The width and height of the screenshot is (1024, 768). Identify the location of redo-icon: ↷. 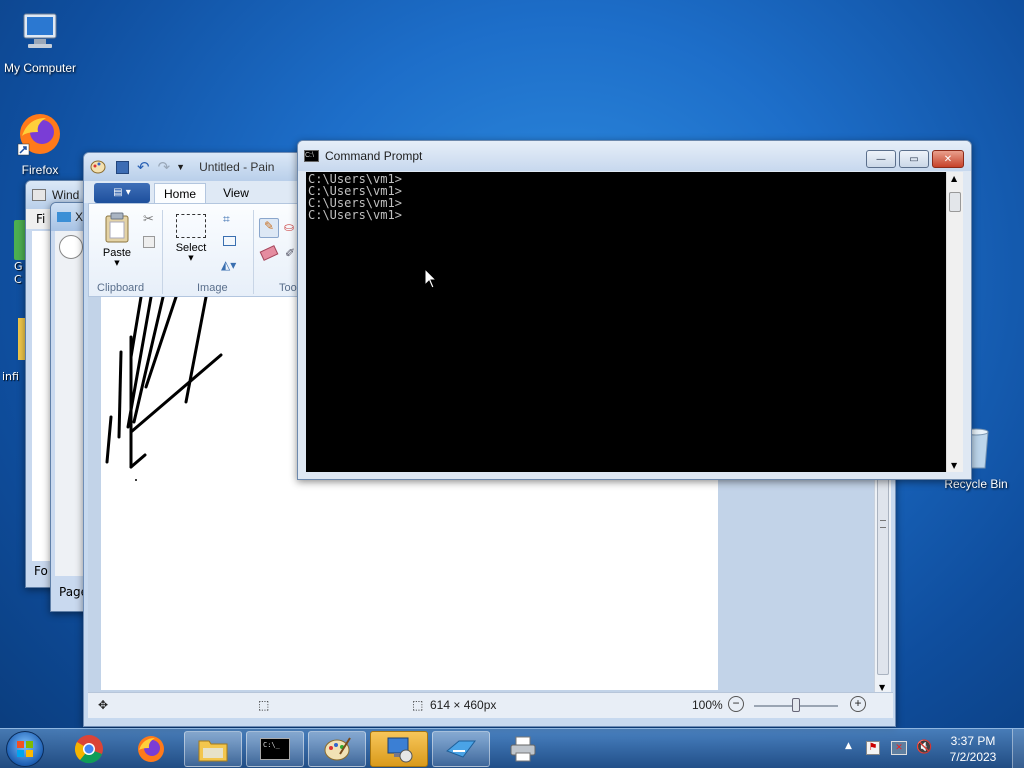
(164, 167).